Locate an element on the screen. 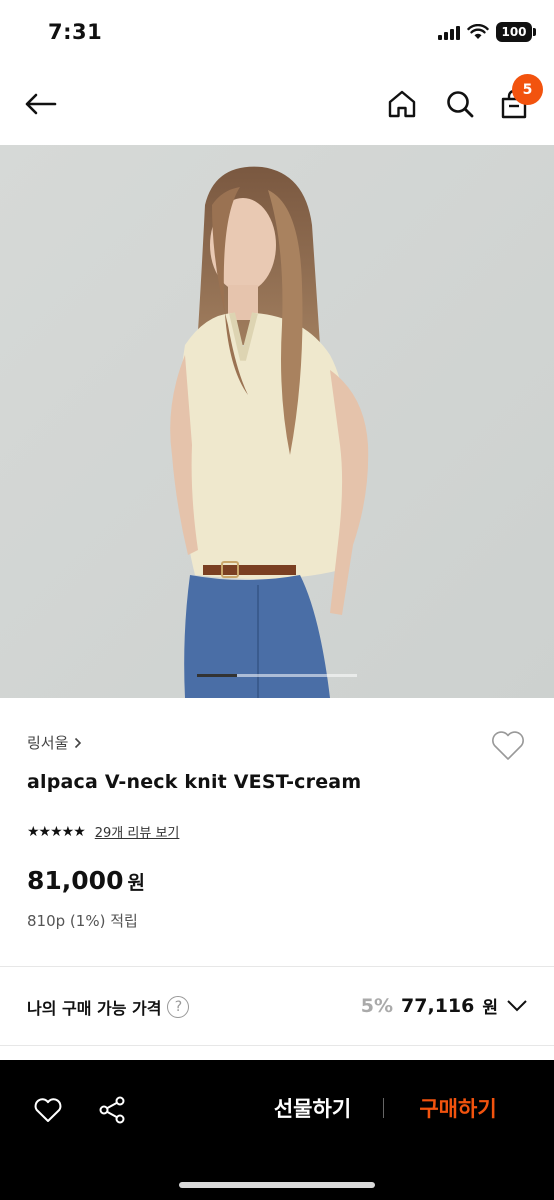 This screenshot has width=554, height=1200. my-price-row: 나의 구매 가능 가격 ? is located at coordinates (108, 1007).